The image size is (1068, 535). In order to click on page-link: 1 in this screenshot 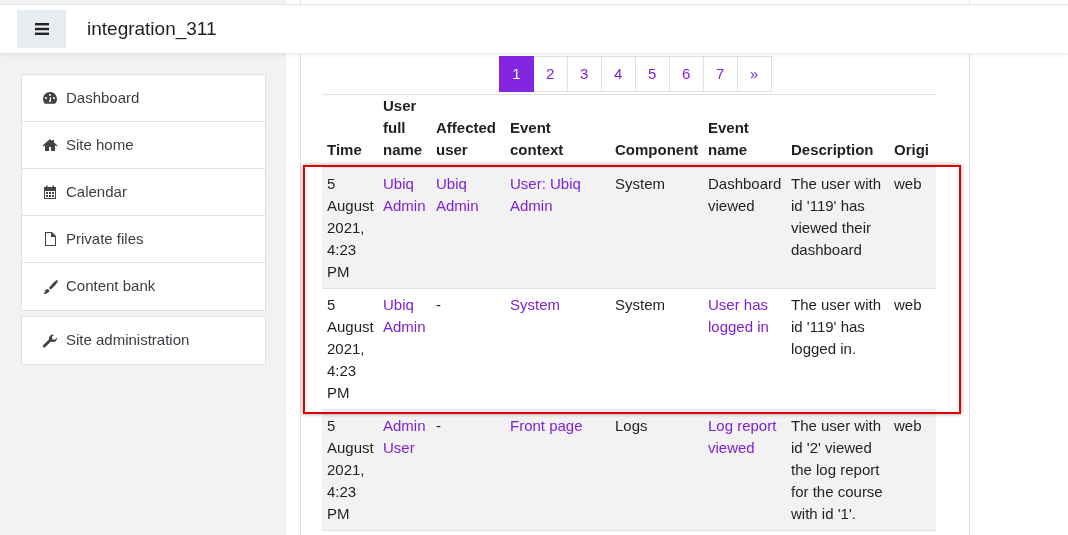, I will do `click(516, 74)`.